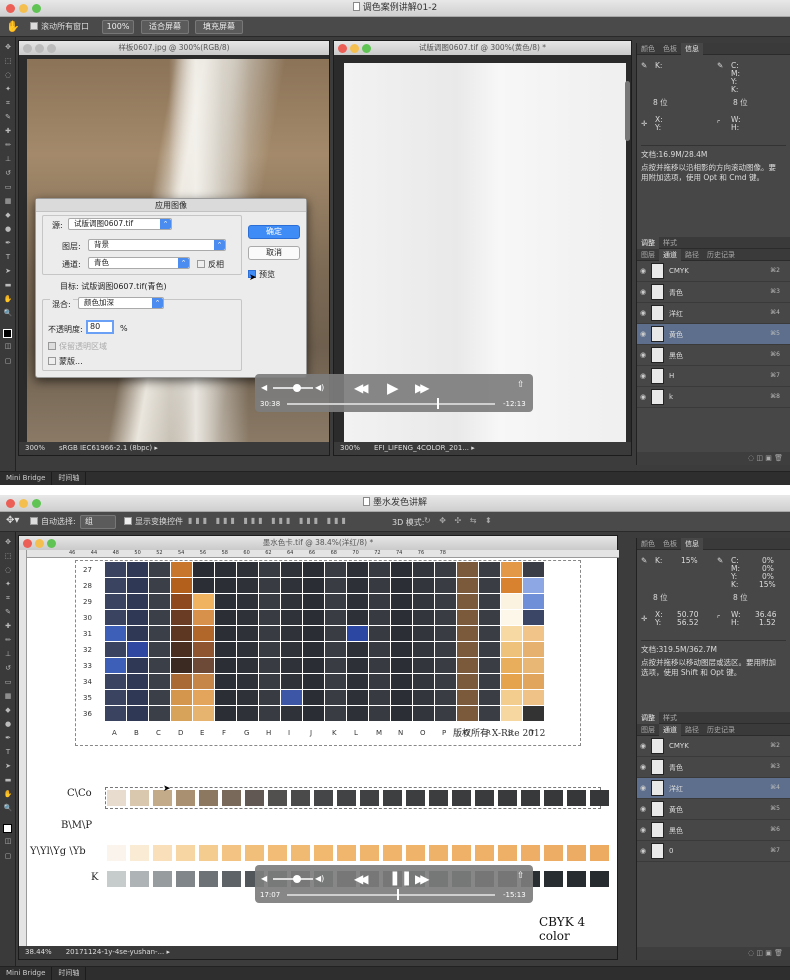 This screenshot has width=790, height=980. I want to click on fill-screen-button: 填充屏幕, so click(219, 27).